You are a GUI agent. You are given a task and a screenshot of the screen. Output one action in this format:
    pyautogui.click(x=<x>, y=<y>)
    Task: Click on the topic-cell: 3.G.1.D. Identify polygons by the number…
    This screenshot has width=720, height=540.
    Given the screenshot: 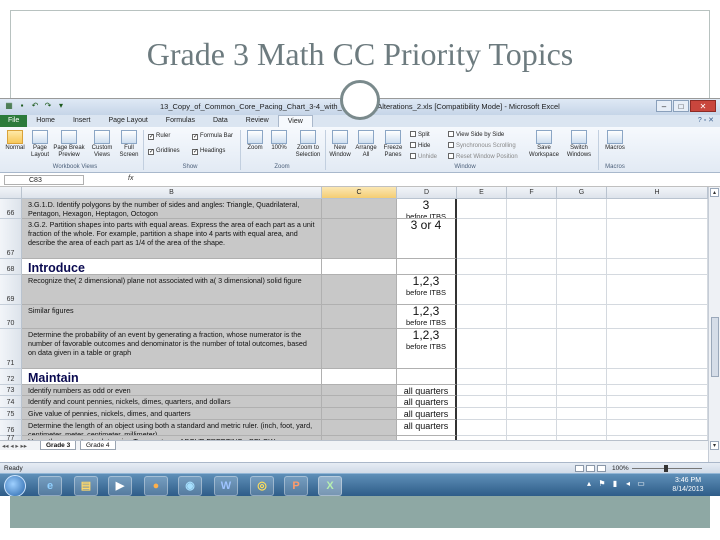 What is the action you would take?
    pyautogui.click(x=172, y=209)
    